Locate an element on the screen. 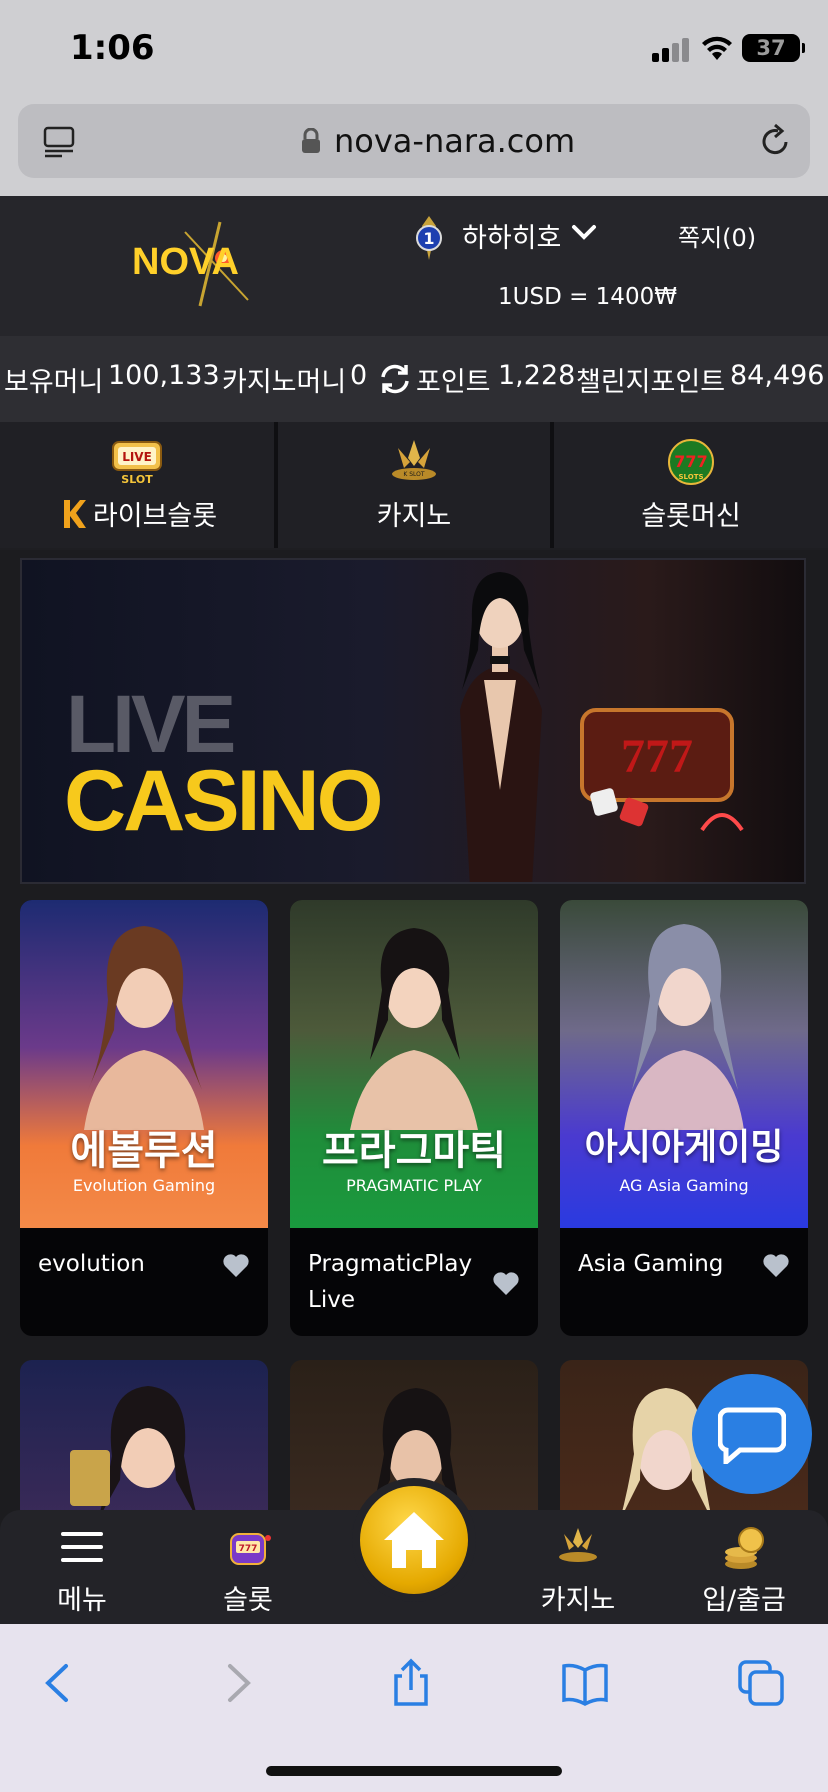 This screenshot has height=1792, width=828. nav-deposit-label: 입/출금 is located at coordinates (744, 1600).